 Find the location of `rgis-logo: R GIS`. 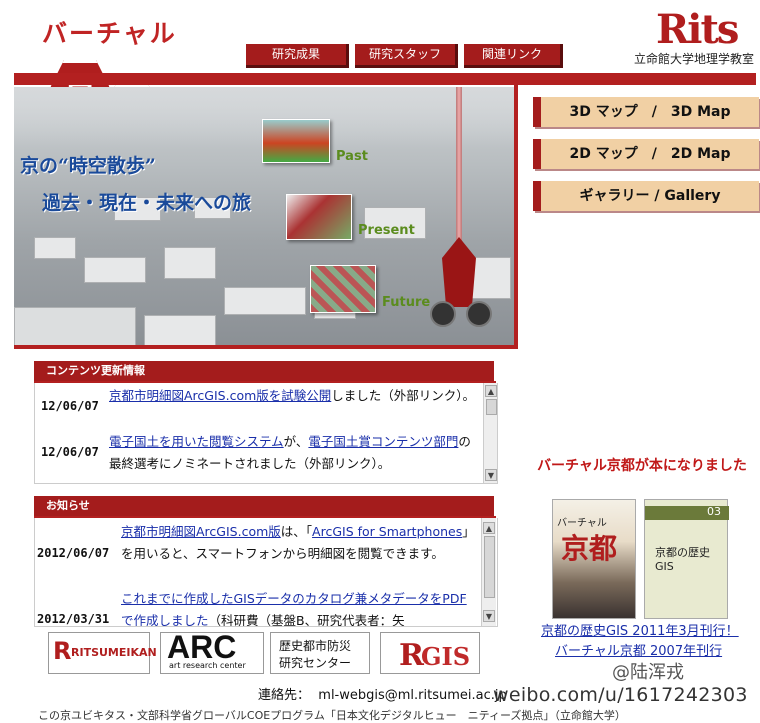

rgis-logo: R GIS is located at coordinates (430, 653).